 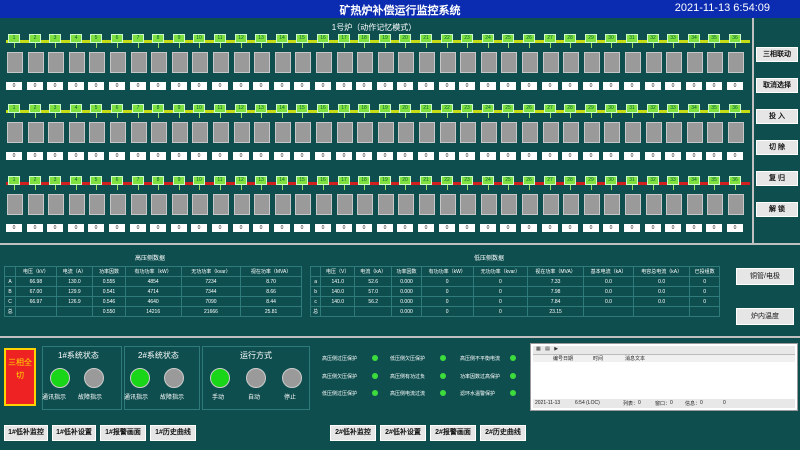 I want to click on capacitor-number: 19, so click(x=385, y=180).